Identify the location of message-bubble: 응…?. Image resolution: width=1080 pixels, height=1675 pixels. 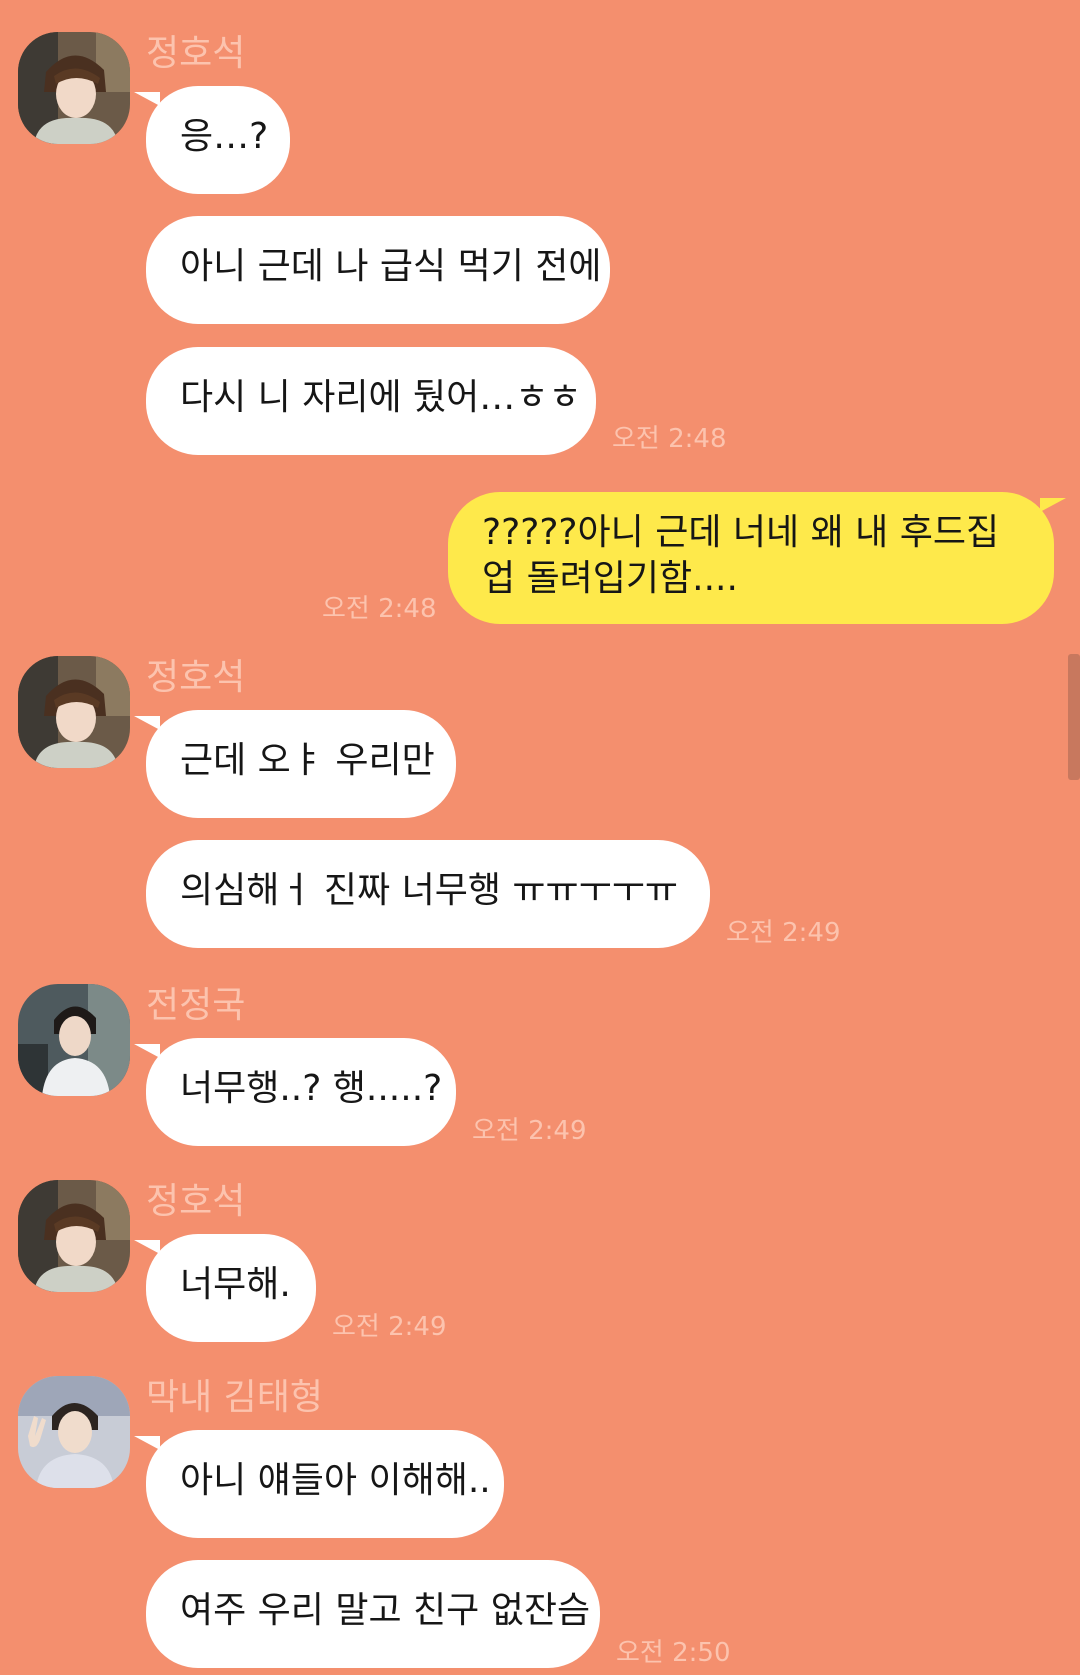
(212, 140).